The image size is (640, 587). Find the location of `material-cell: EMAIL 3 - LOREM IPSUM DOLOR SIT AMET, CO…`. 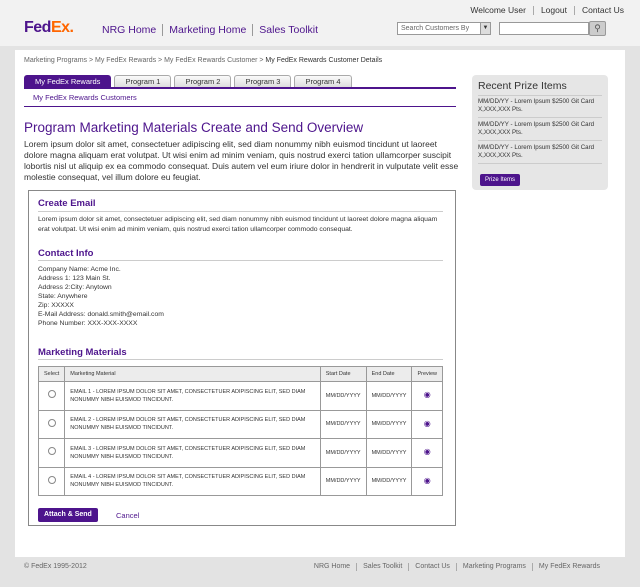

material-cell: EMAIL 3 - LOREM IPSUM DOLOR SIT AMET, CO… is located at coordinates (192, 453).